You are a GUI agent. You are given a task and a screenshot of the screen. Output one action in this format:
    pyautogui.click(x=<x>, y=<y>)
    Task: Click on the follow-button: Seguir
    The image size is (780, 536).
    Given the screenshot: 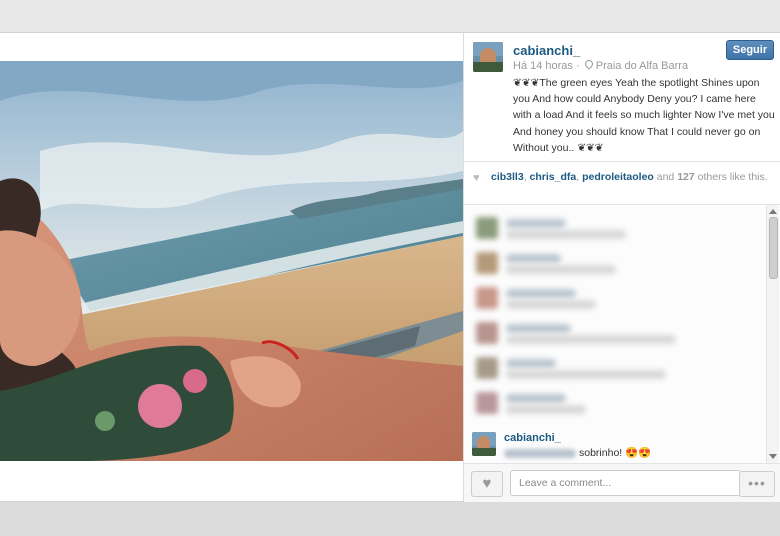 What is the action you would take?
    pyautogui.click(x=750, y=50)
    